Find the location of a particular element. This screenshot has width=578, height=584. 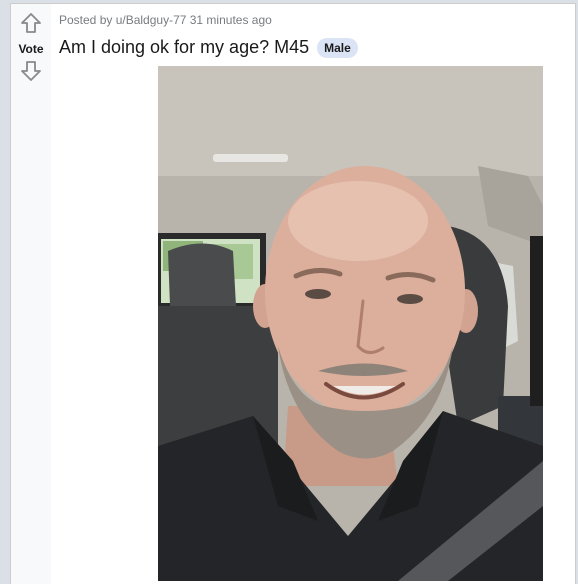

vote-label: Vote is located at coordinates (31, 49).